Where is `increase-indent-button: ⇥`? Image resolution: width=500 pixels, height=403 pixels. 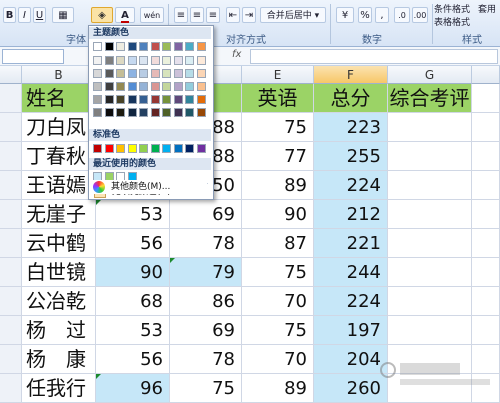 increase-indent-button: ⇥ is located at coordinates (249, 15).